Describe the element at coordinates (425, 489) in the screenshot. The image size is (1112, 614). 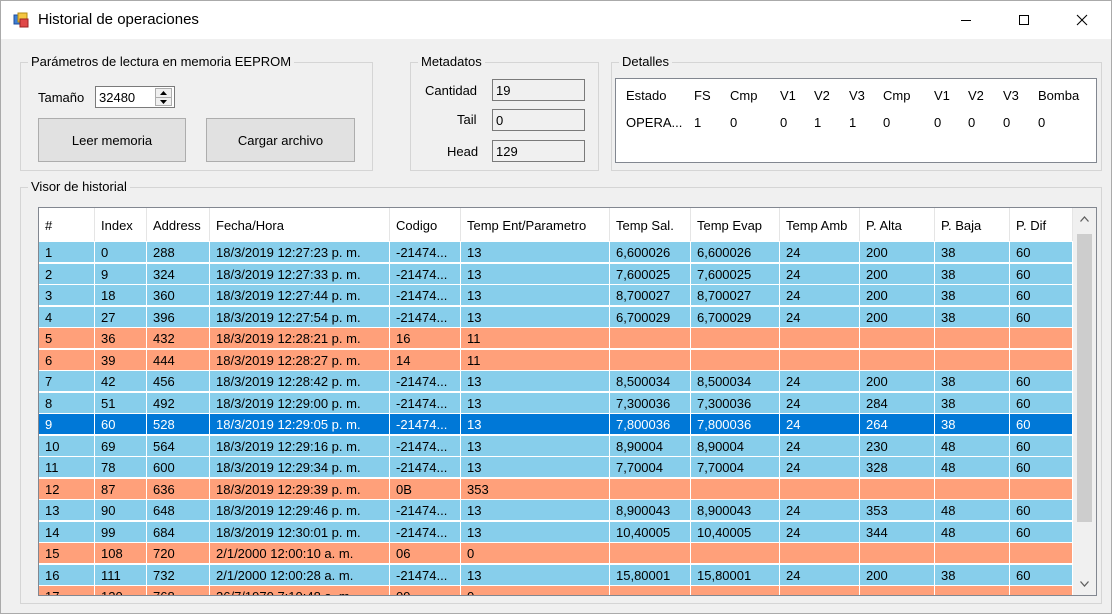
I see `table-cell: 0B` at that location.